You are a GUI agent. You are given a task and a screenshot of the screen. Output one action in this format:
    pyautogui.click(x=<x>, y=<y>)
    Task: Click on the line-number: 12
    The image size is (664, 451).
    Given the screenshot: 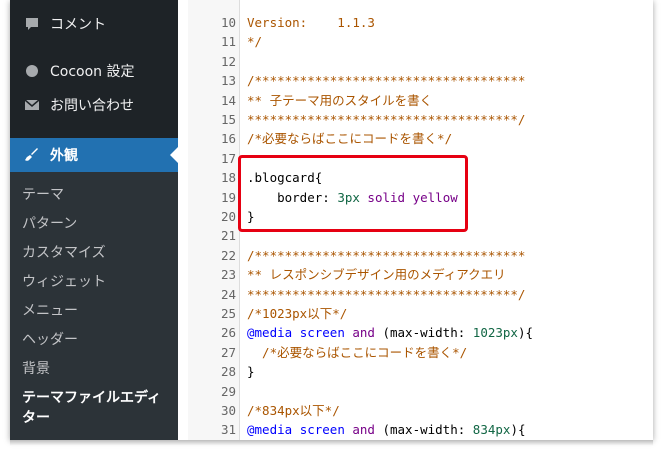 What is the action you would take?
    pyautogui.click(x=228, y=61)
    